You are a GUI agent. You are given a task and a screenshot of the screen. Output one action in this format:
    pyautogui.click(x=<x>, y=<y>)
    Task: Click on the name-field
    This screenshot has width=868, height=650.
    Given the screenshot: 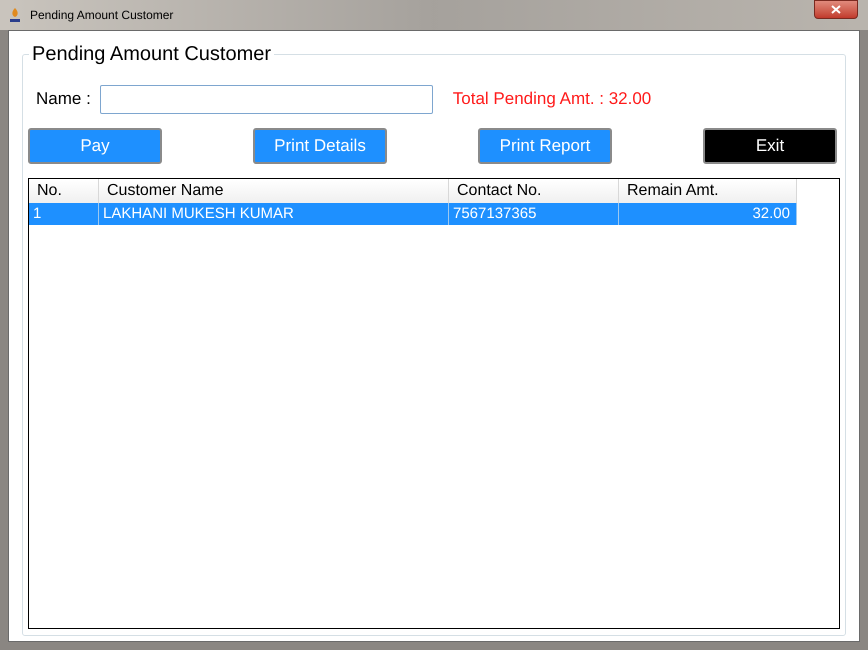 What is the action you would take?
    pyautogui.click(x=266, y=99)
    